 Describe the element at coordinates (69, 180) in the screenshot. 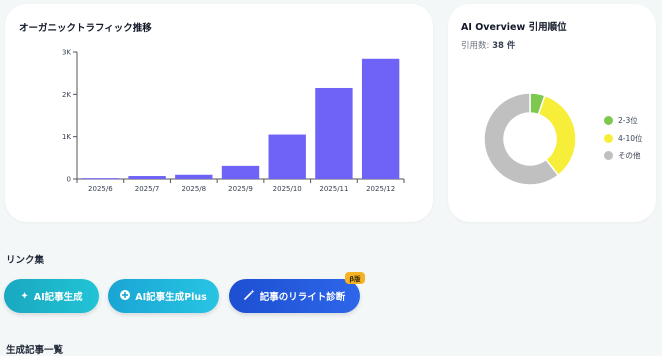

I see `y-tick-label: 0` at that location.